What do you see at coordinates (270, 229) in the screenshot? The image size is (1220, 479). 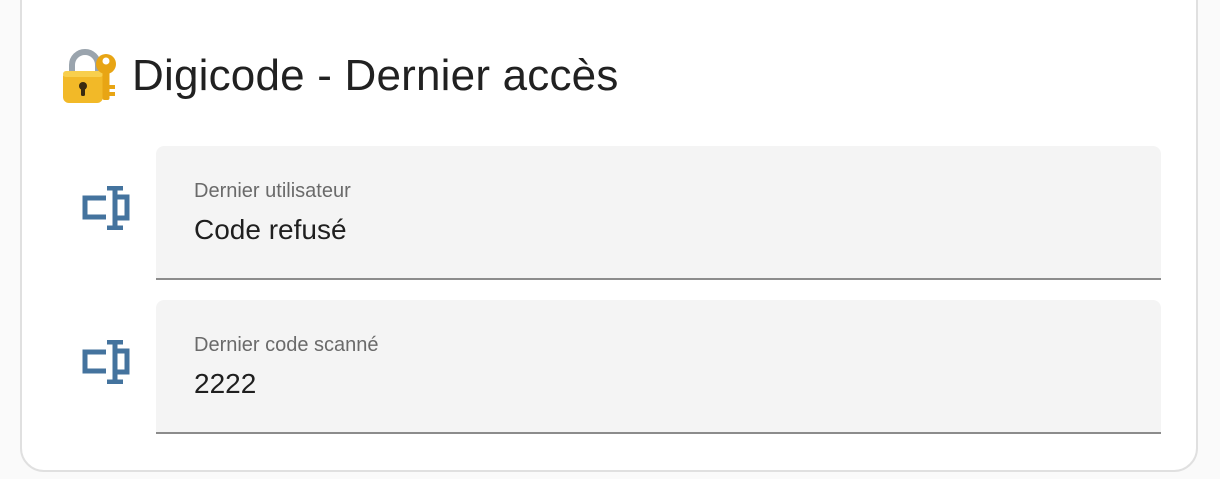 I see `last-user-value: Code refusé` at bounding box center [270, 229].